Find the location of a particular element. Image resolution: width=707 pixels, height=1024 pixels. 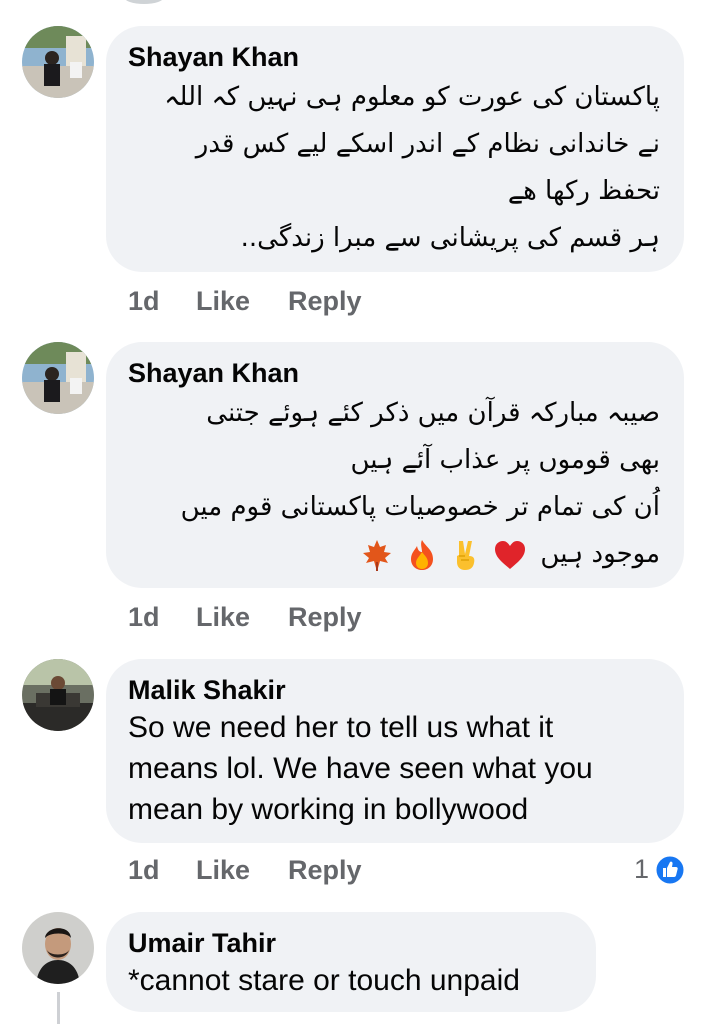

comment-line: نے خاندانی نظام کے اندر اسکے لیے کس قدر is located at coordinates (427, 144).